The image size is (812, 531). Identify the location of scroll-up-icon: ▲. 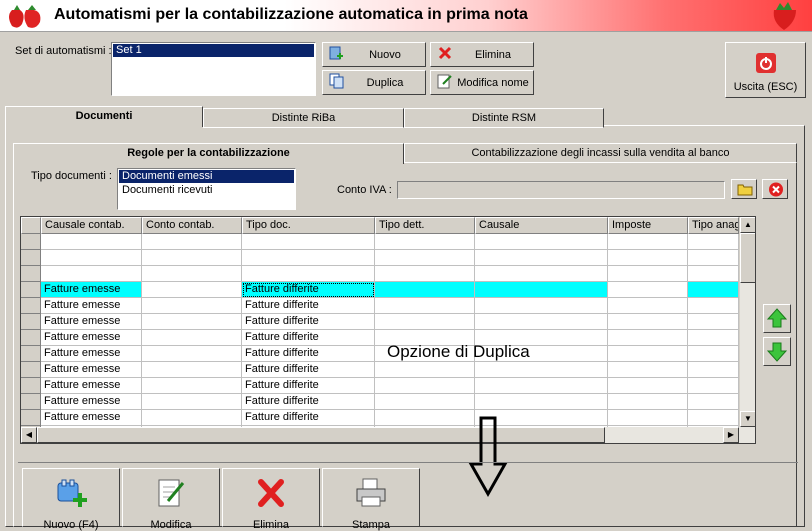
(747, 225).